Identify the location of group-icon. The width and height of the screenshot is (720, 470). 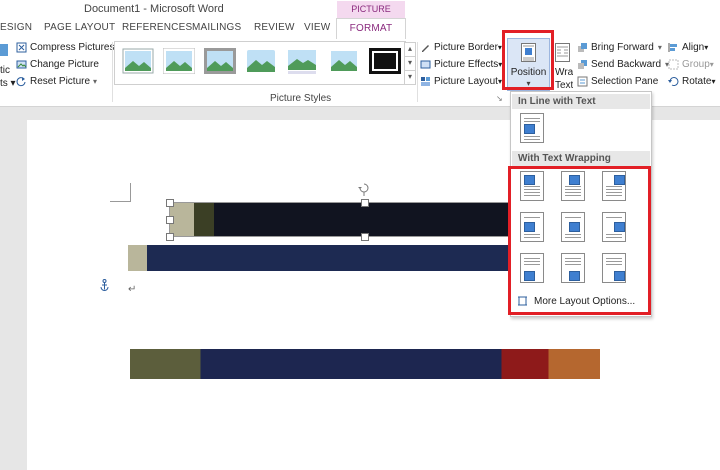
(673, 64).